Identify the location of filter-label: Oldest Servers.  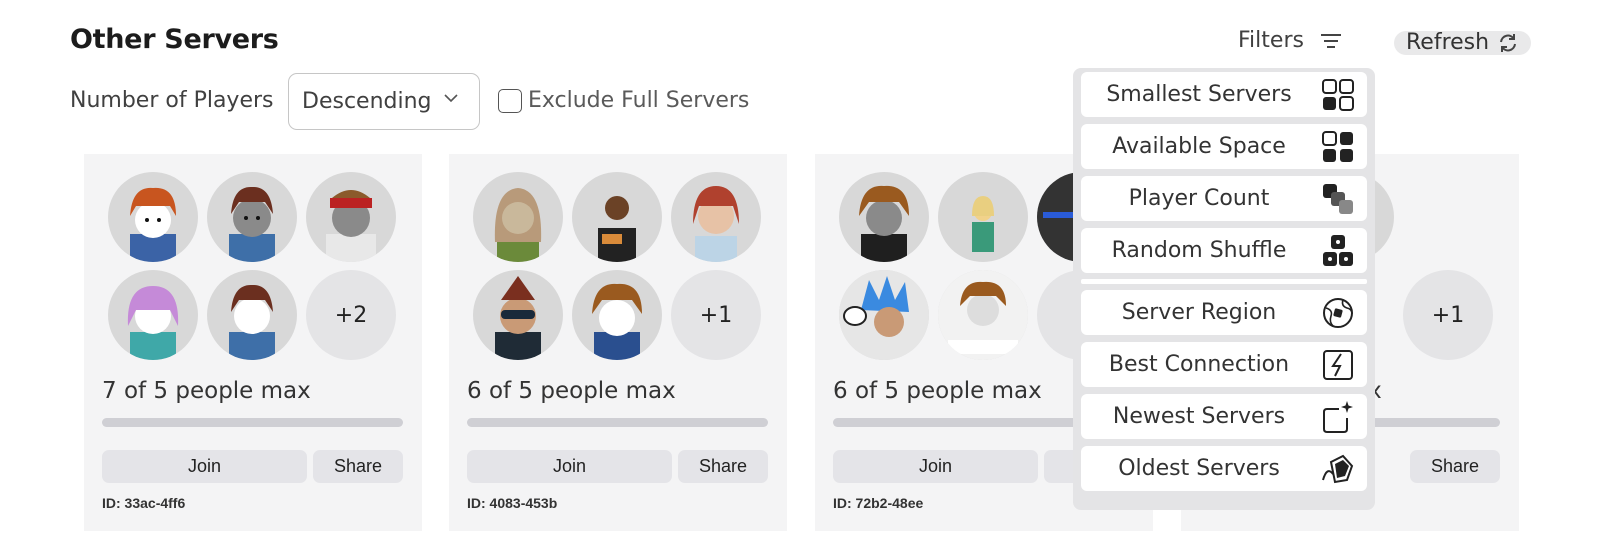
(1199, 468).